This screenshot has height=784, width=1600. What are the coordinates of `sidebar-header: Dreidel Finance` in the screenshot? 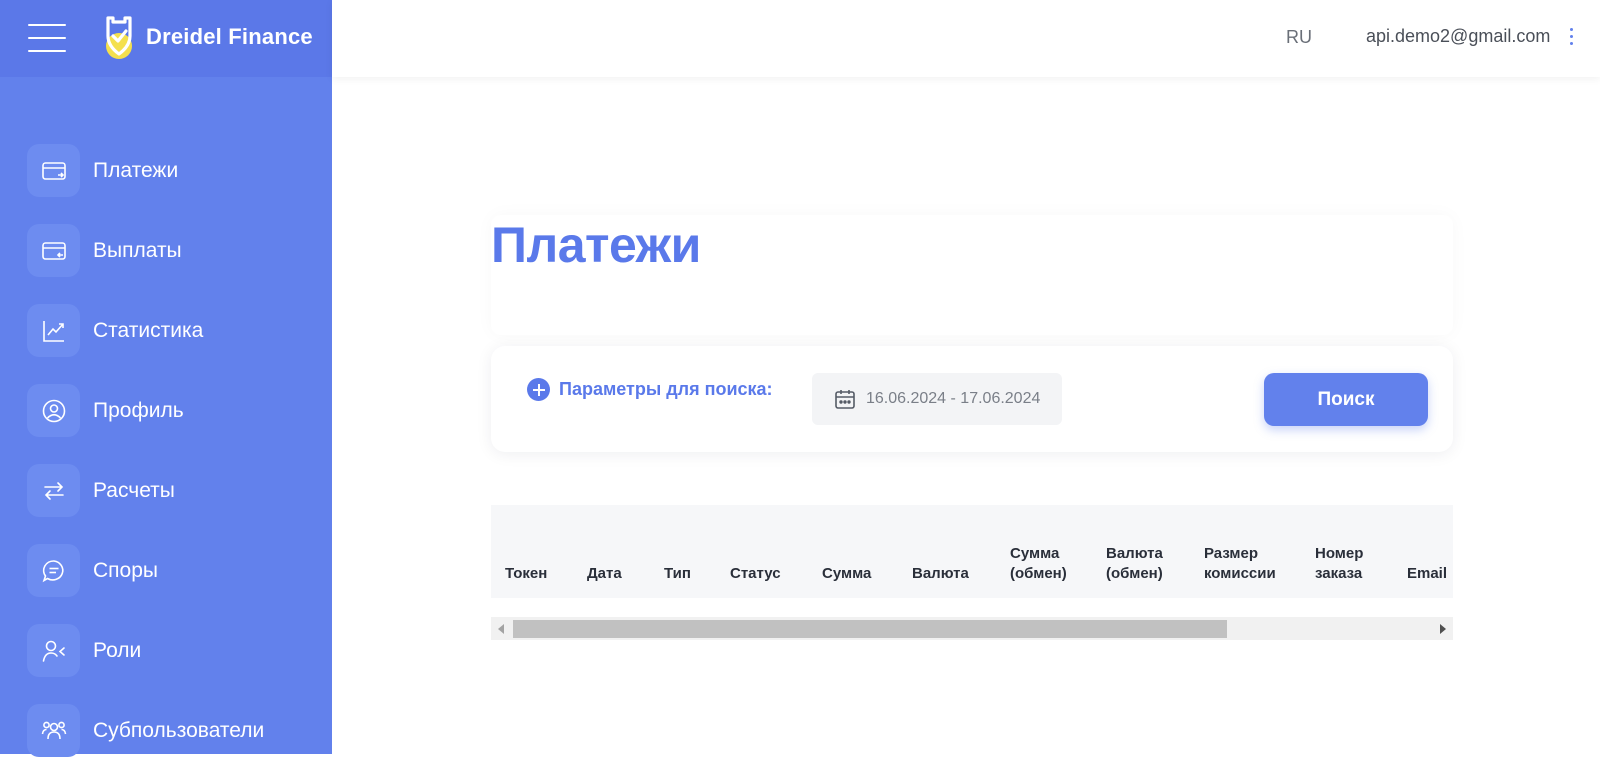 It's located at (166, 38).